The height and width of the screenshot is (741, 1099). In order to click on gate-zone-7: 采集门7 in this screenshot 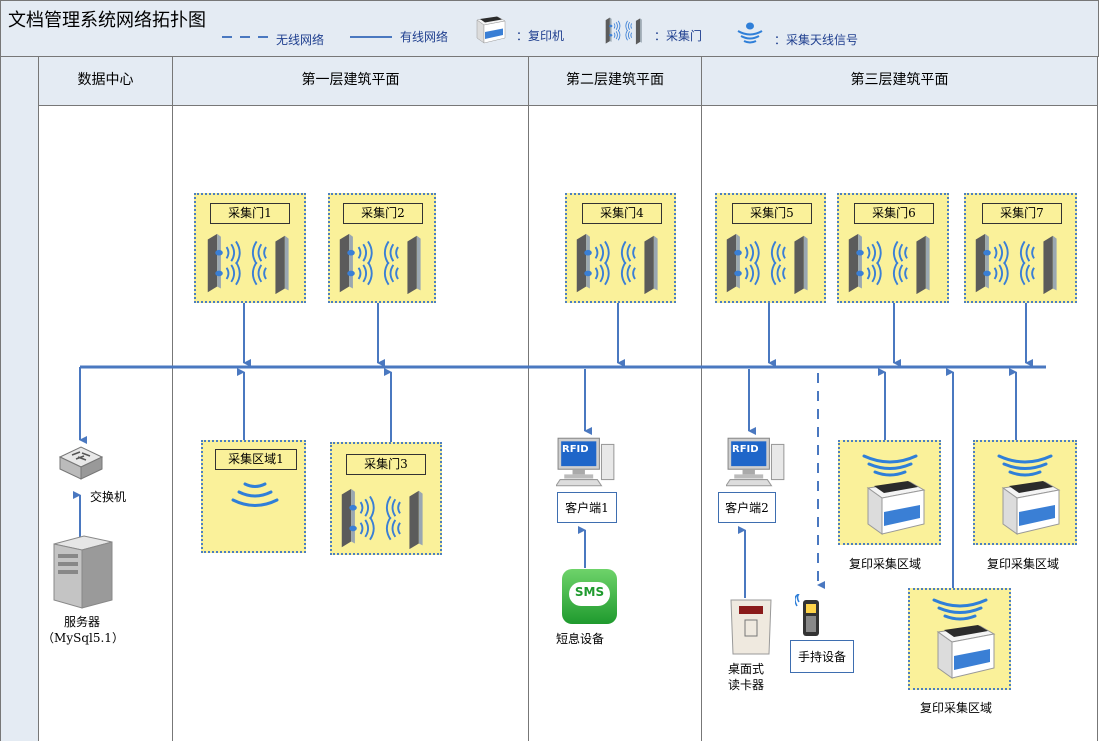, I will do `click(1020, 248)`.